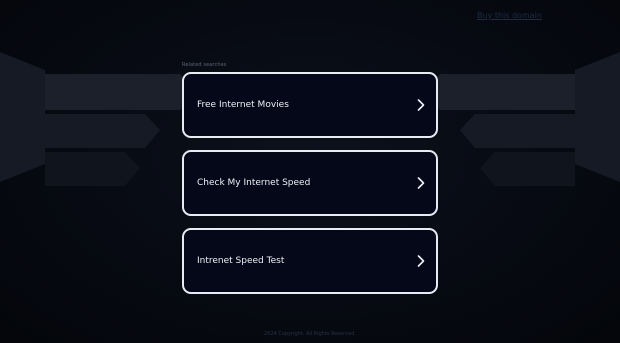 Image resolution: width=620 pixels, height=343 pixels. What do you see at coordinates (509, 15) in the screenshot?
I see `buy-domain-link: Buy this domain` at bounding box center [509, 15].